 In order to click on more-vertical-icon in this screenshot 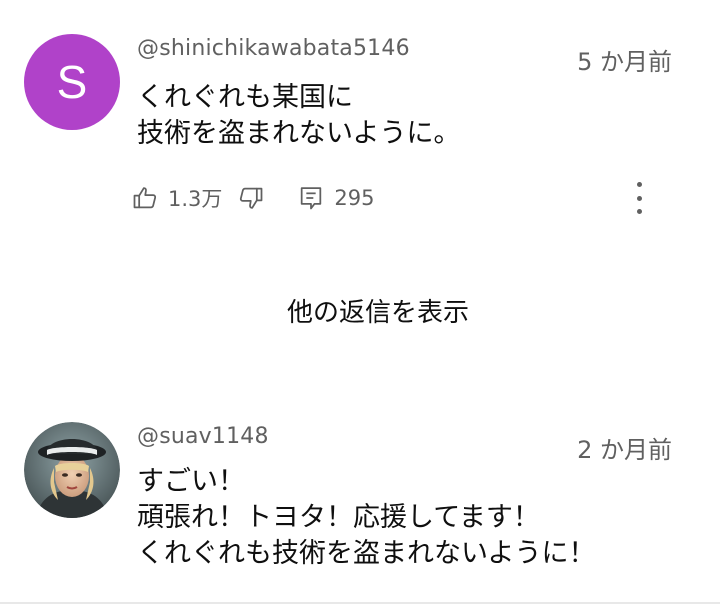, I will do `click(639, 184)`.